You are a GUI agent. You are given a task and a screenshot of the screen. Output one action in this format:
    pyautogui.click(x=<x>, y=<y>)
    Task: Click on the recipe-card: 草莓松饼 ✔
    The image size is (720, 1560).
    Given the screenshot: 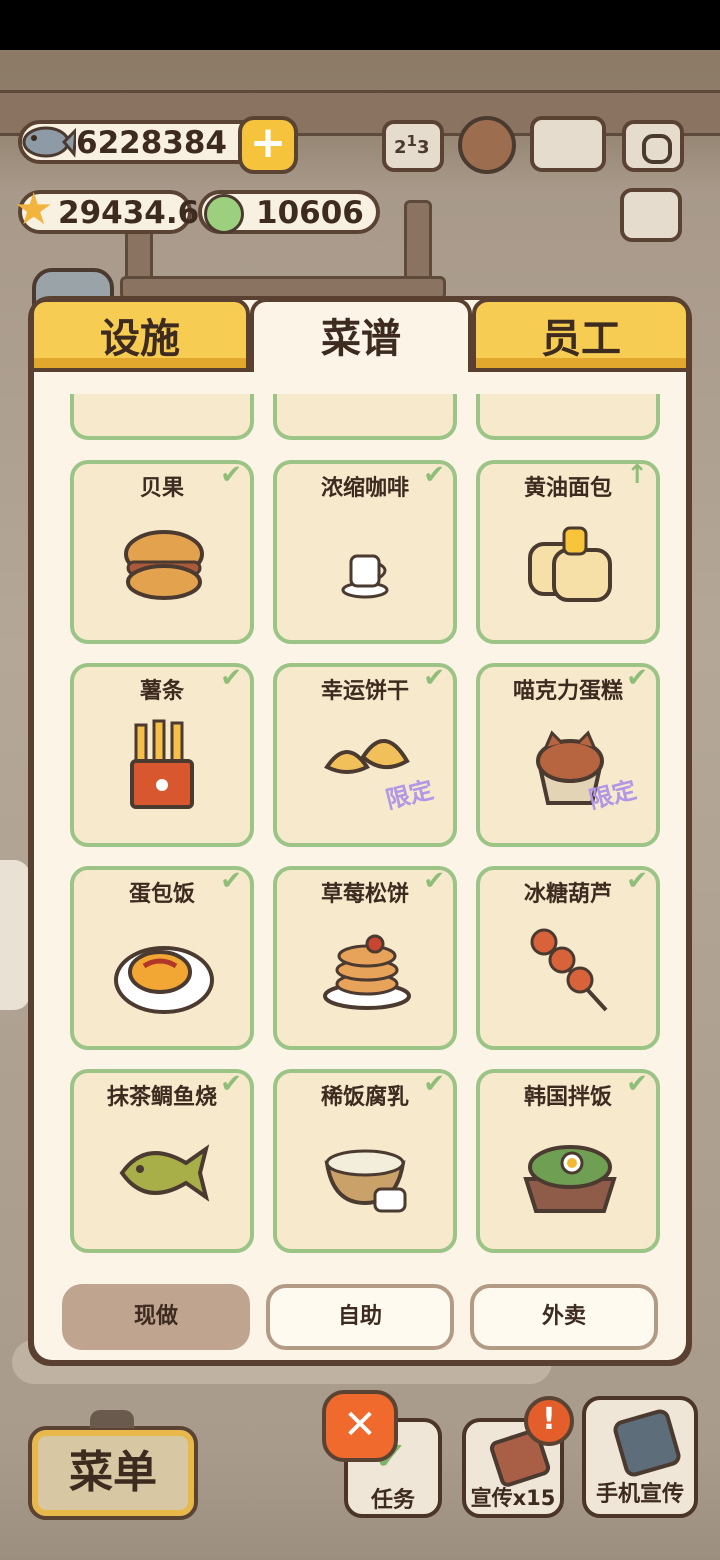 What is the action you would take?
    pyautogui.click(x=365, y=958)
    